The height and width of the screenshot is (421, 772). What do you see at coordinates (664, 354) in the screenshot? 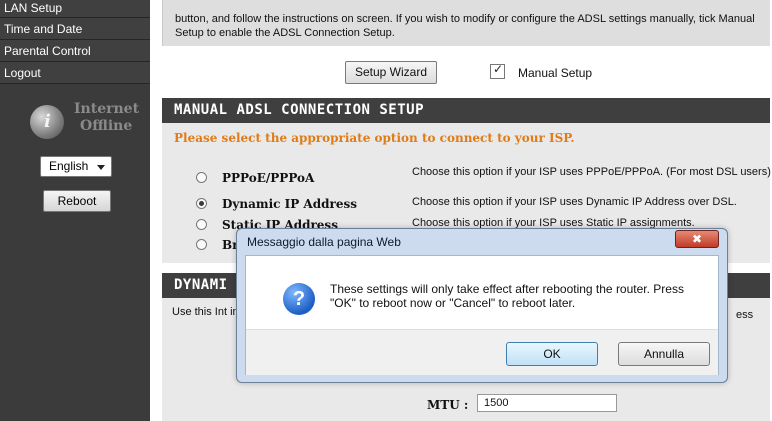
I see `cancel-button: Annulla` at bounding box center [664, 354].